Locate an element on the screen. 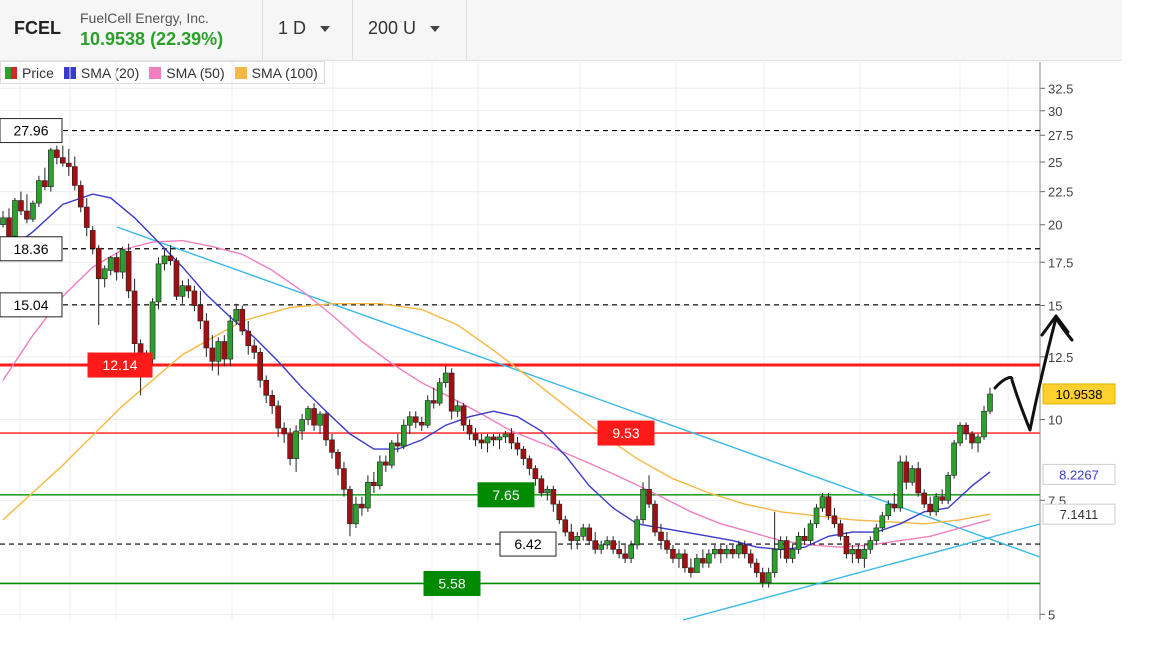  y-axis-tick-label: 17.5 is located at coordinates (1060, 262).